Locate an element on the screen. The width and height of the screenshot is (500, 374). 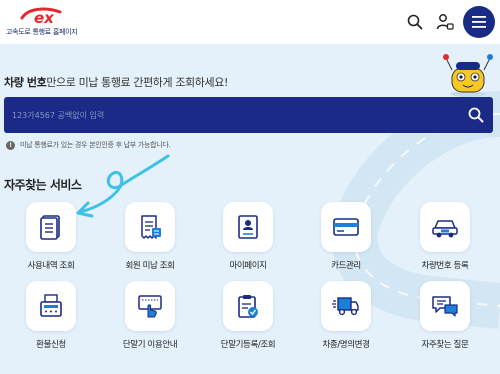
page-title-bold: 차량 번호 is located at coordinates (25, 82).